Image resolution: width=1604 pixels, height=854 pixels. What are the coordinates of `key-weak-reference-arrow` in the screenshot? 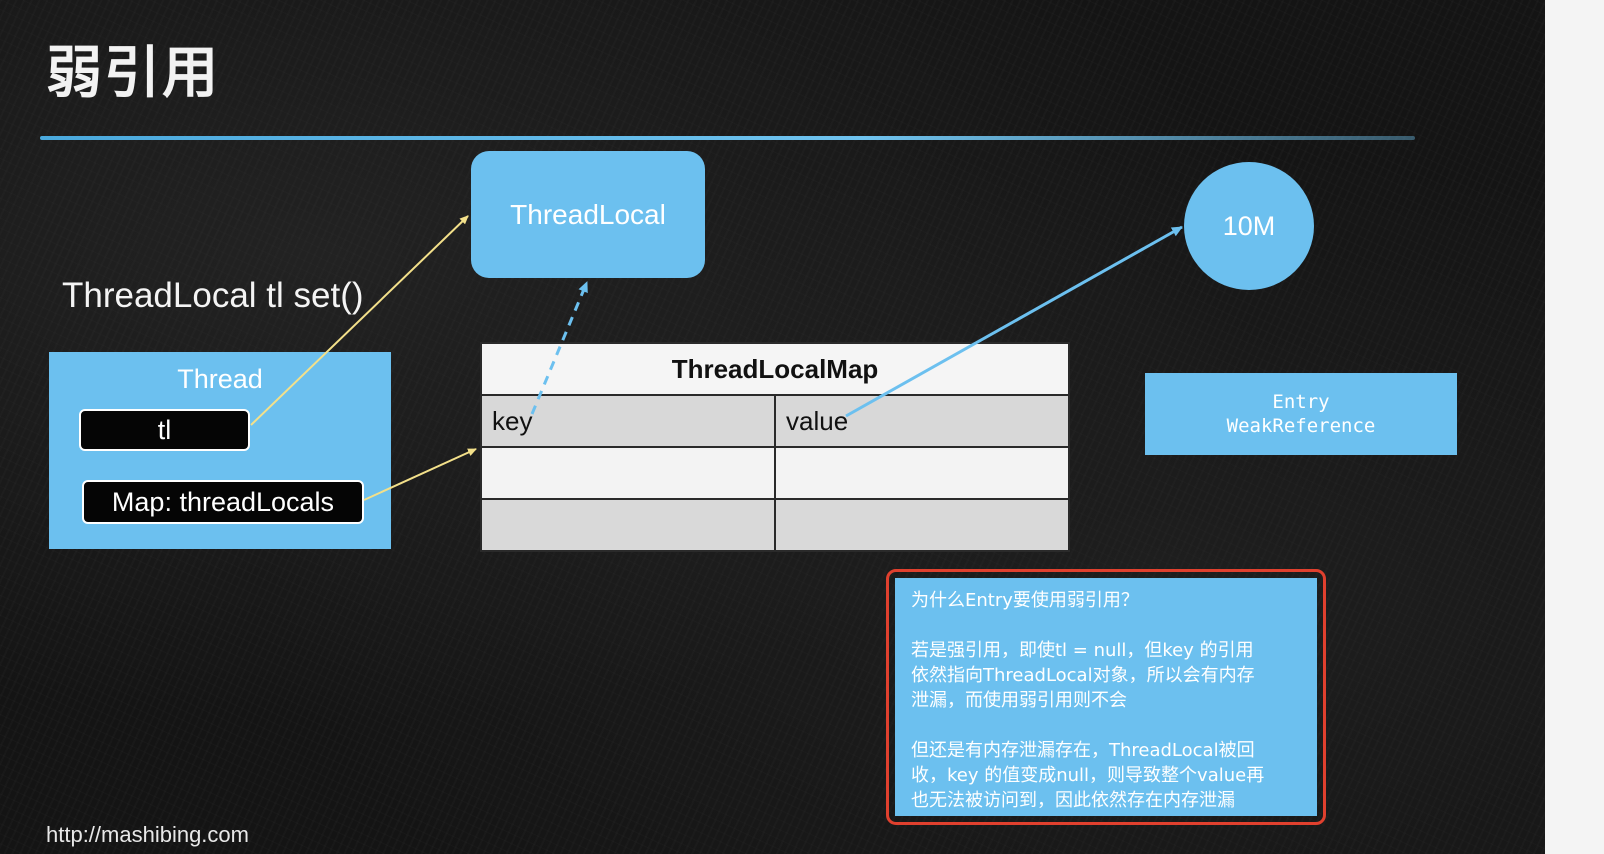 It's located at (559, 348).